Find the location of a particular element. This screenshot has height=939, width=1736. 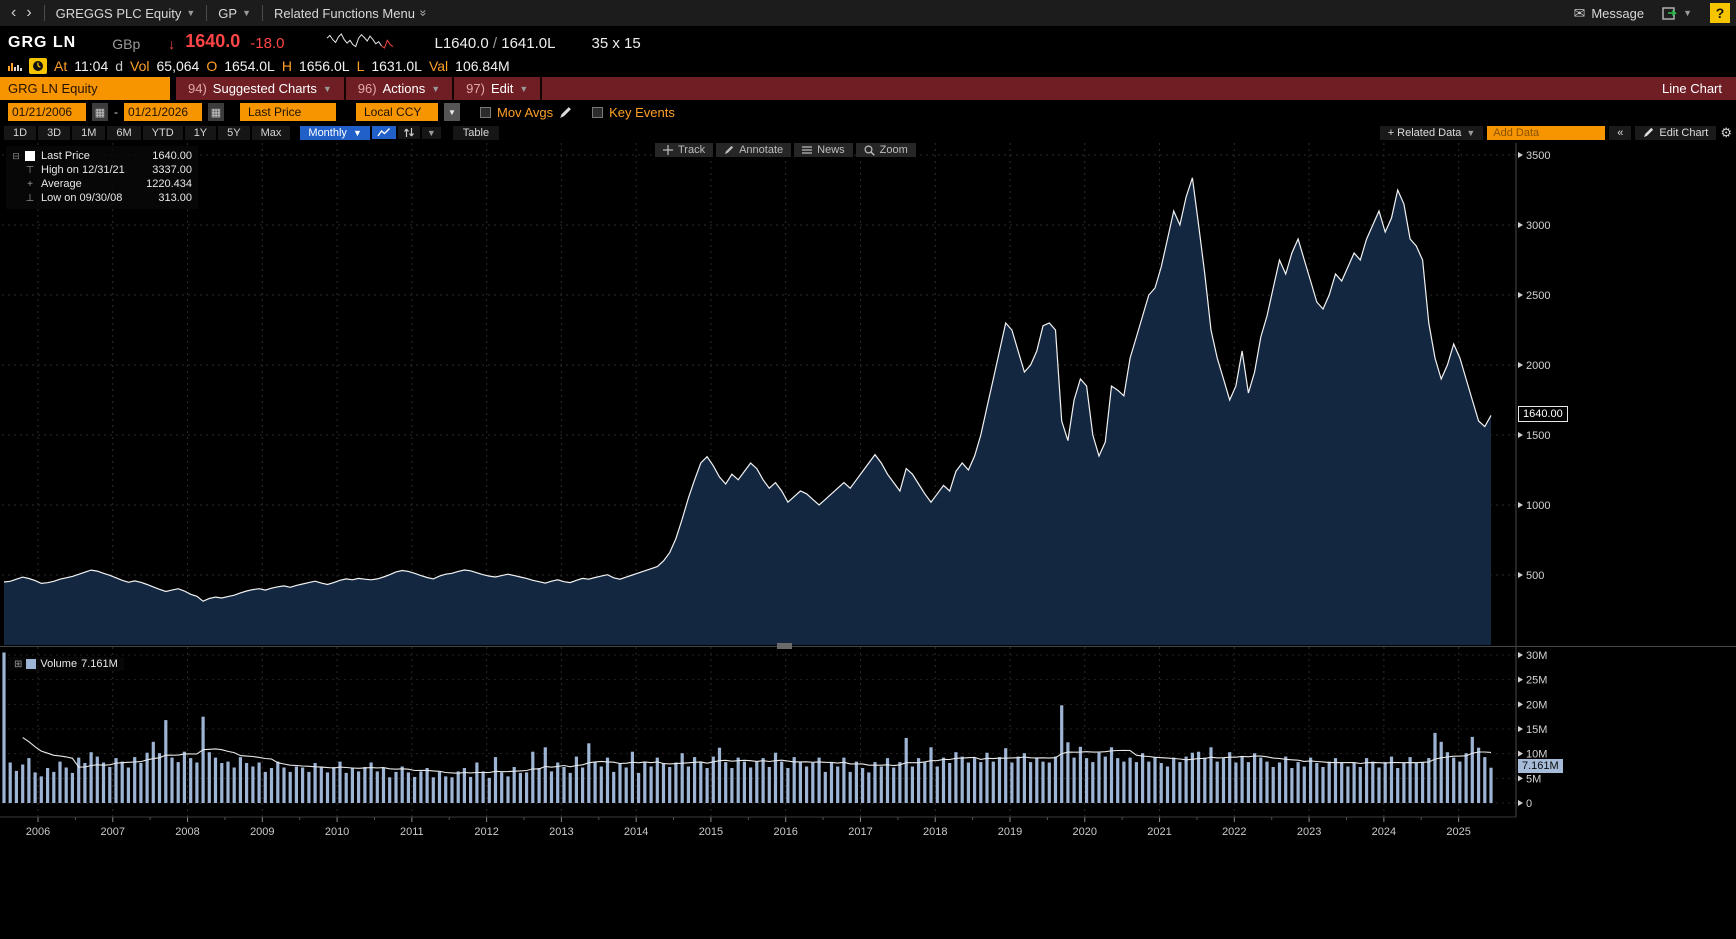

double-chevron-down-icon: » is located at coordinates (423, 13).